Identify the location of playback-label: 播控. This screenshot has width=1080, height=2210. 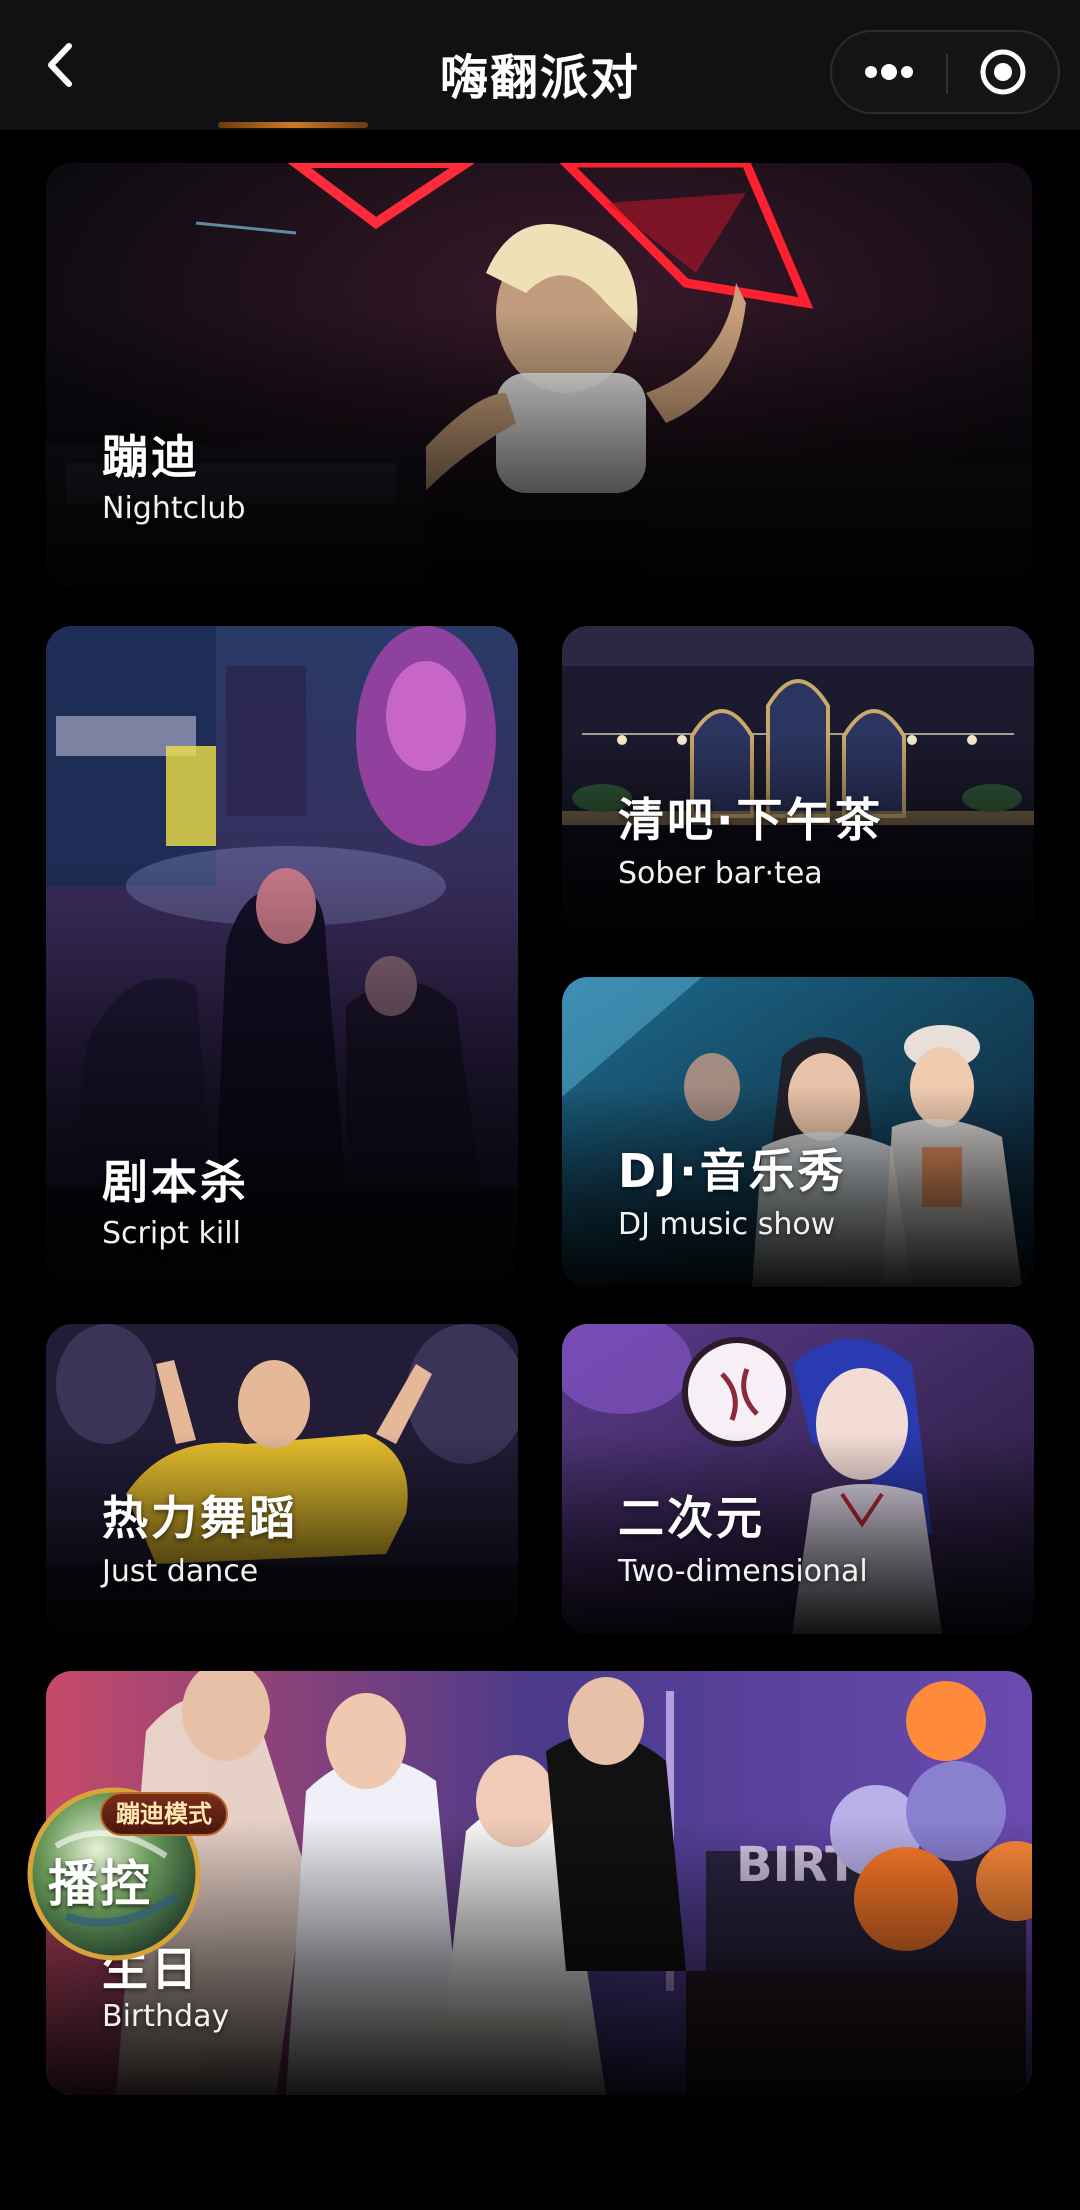
(100, 1884).